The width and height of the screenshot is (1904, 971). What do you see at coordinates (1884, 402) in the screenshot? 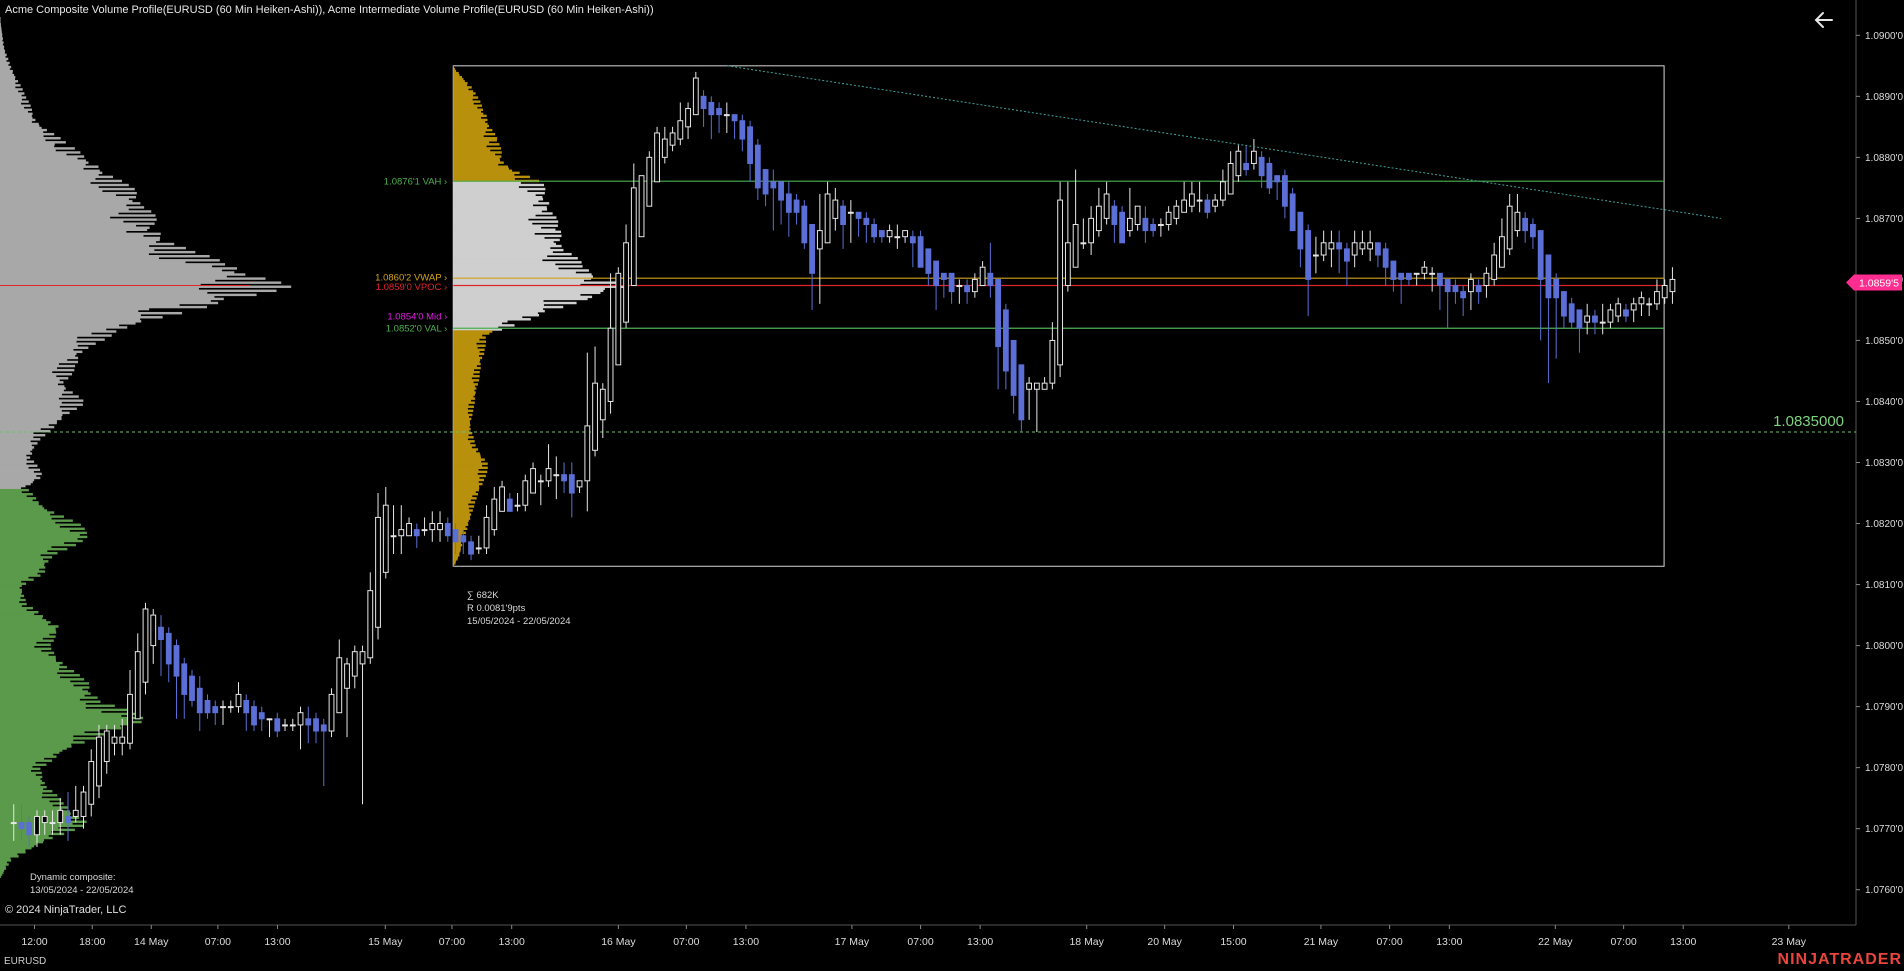
I see `y-tick-label: 1.0840'0` at bounding box center [1884, 402].